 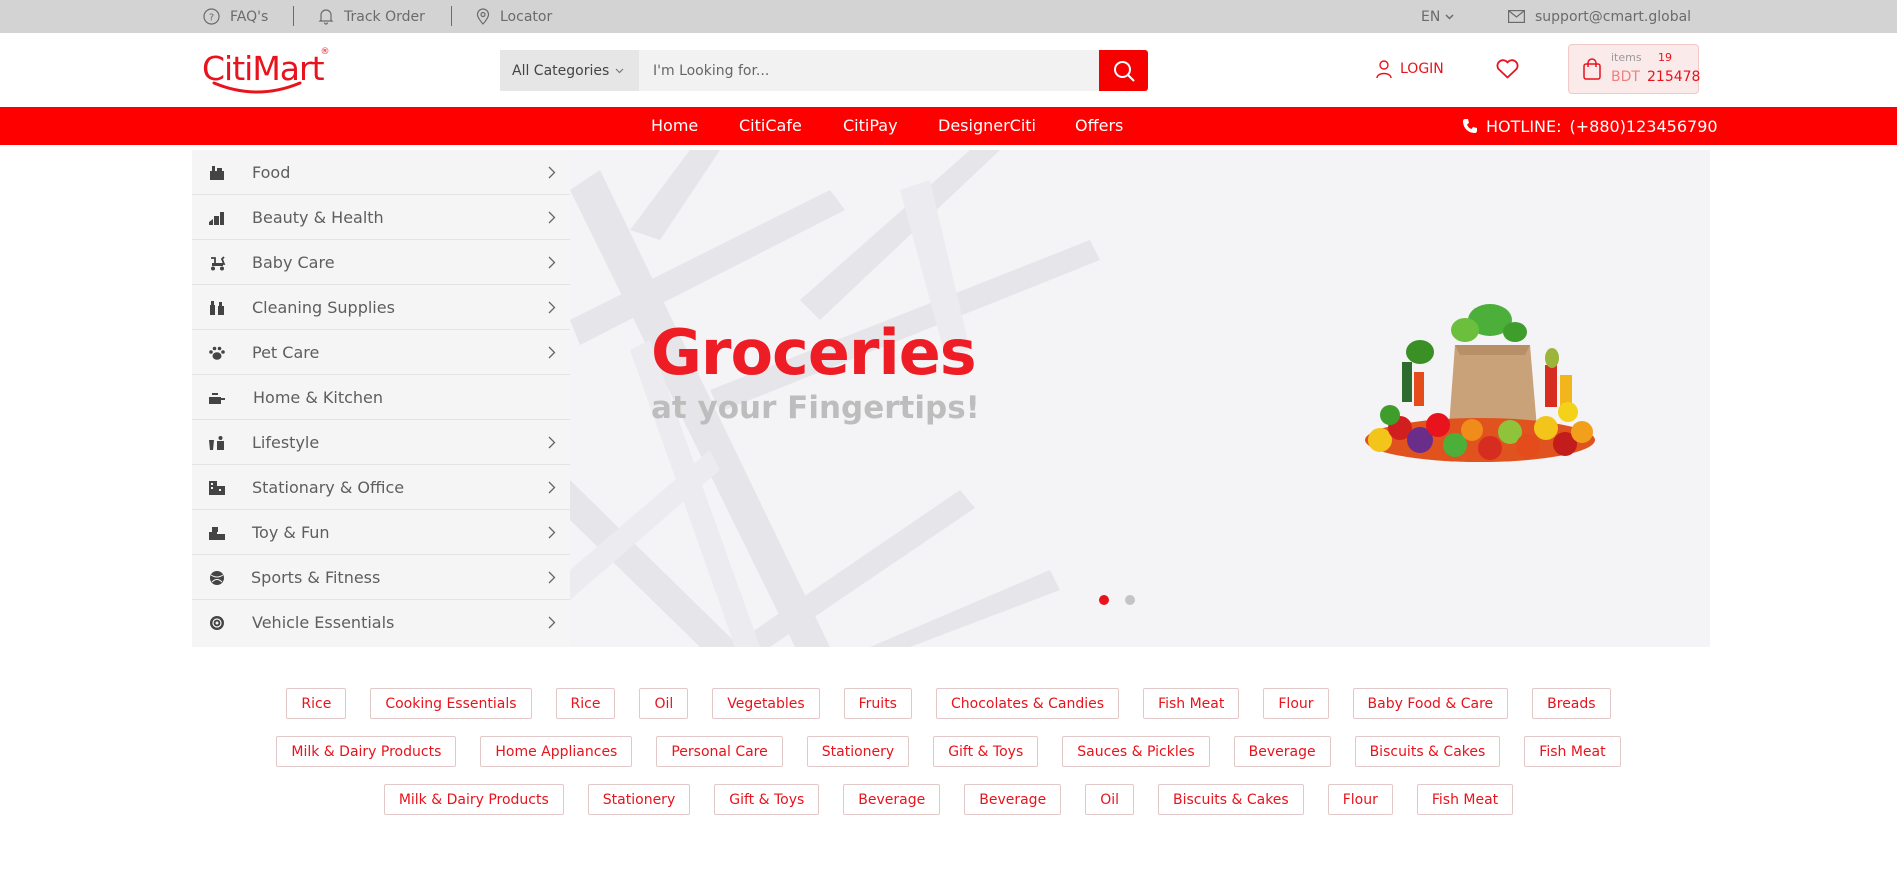 What do you see at coordinates (451, 703) in the screenshot?
I see `tag-cooking-essentials: Cooking Essentials` at bounding box center [451, 703].